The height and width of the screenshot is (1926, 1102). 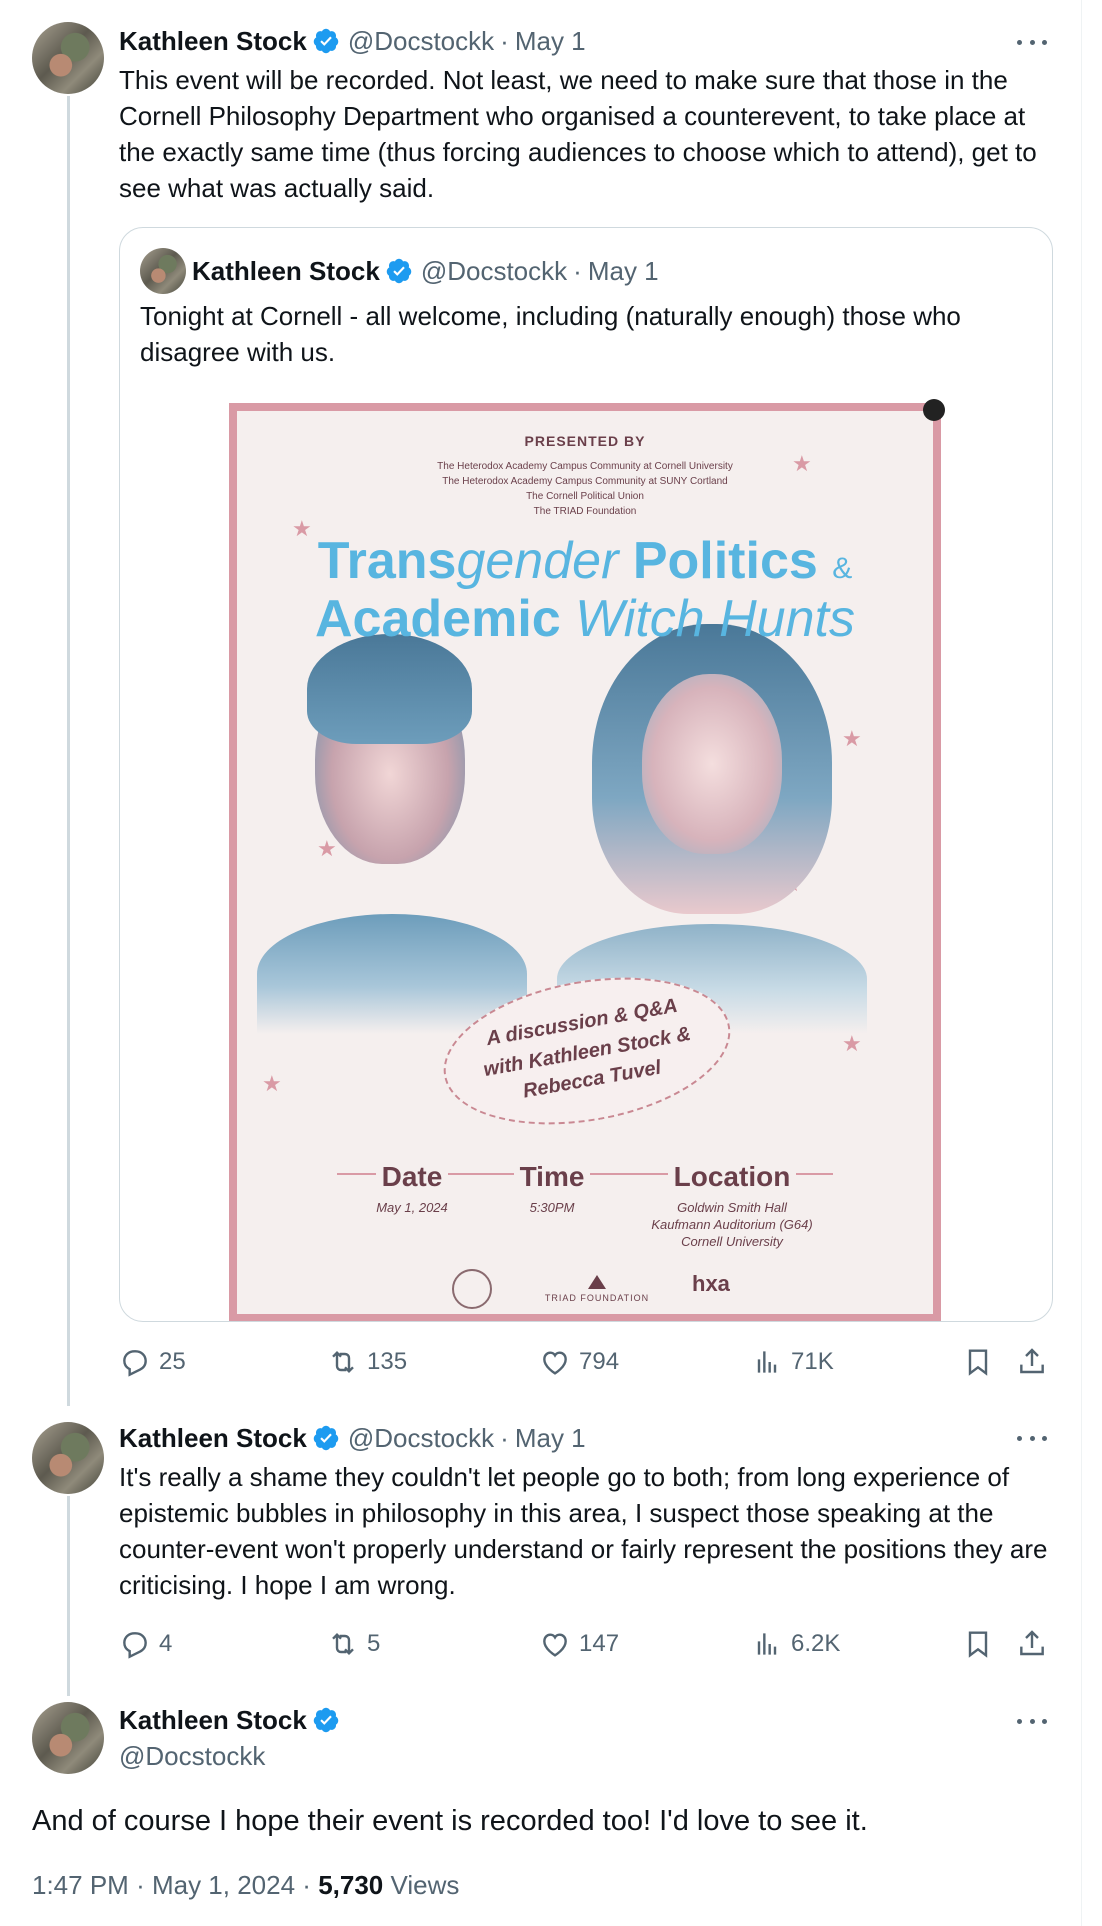 I want to click on views-button: 71K, so click(x=792, y=1362).